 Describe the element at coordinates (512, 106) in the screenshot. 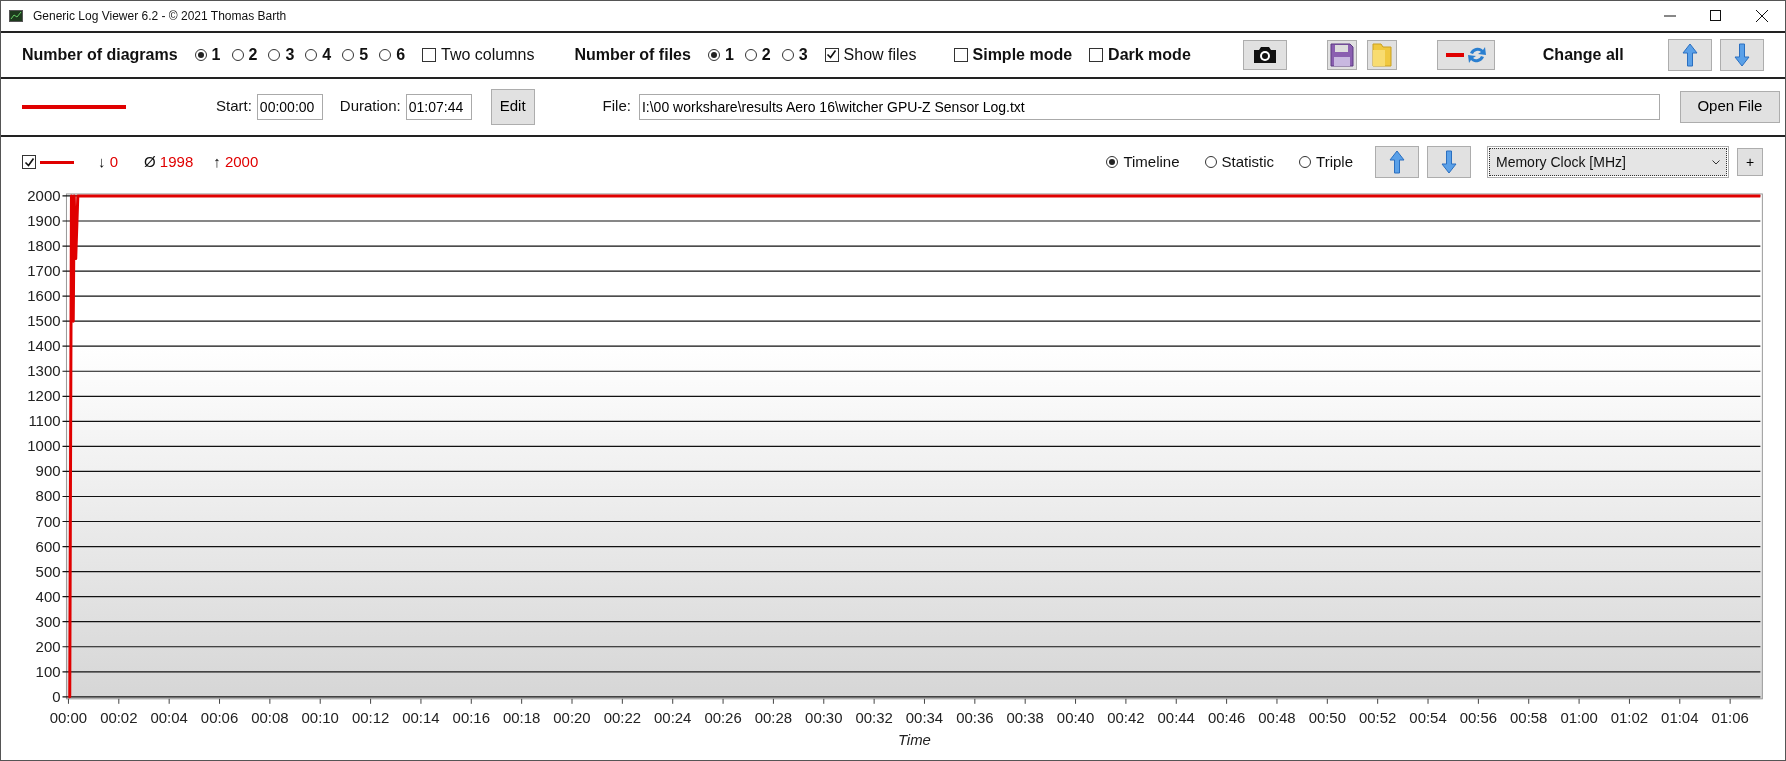

I see `edit-button: Edit` at that location.